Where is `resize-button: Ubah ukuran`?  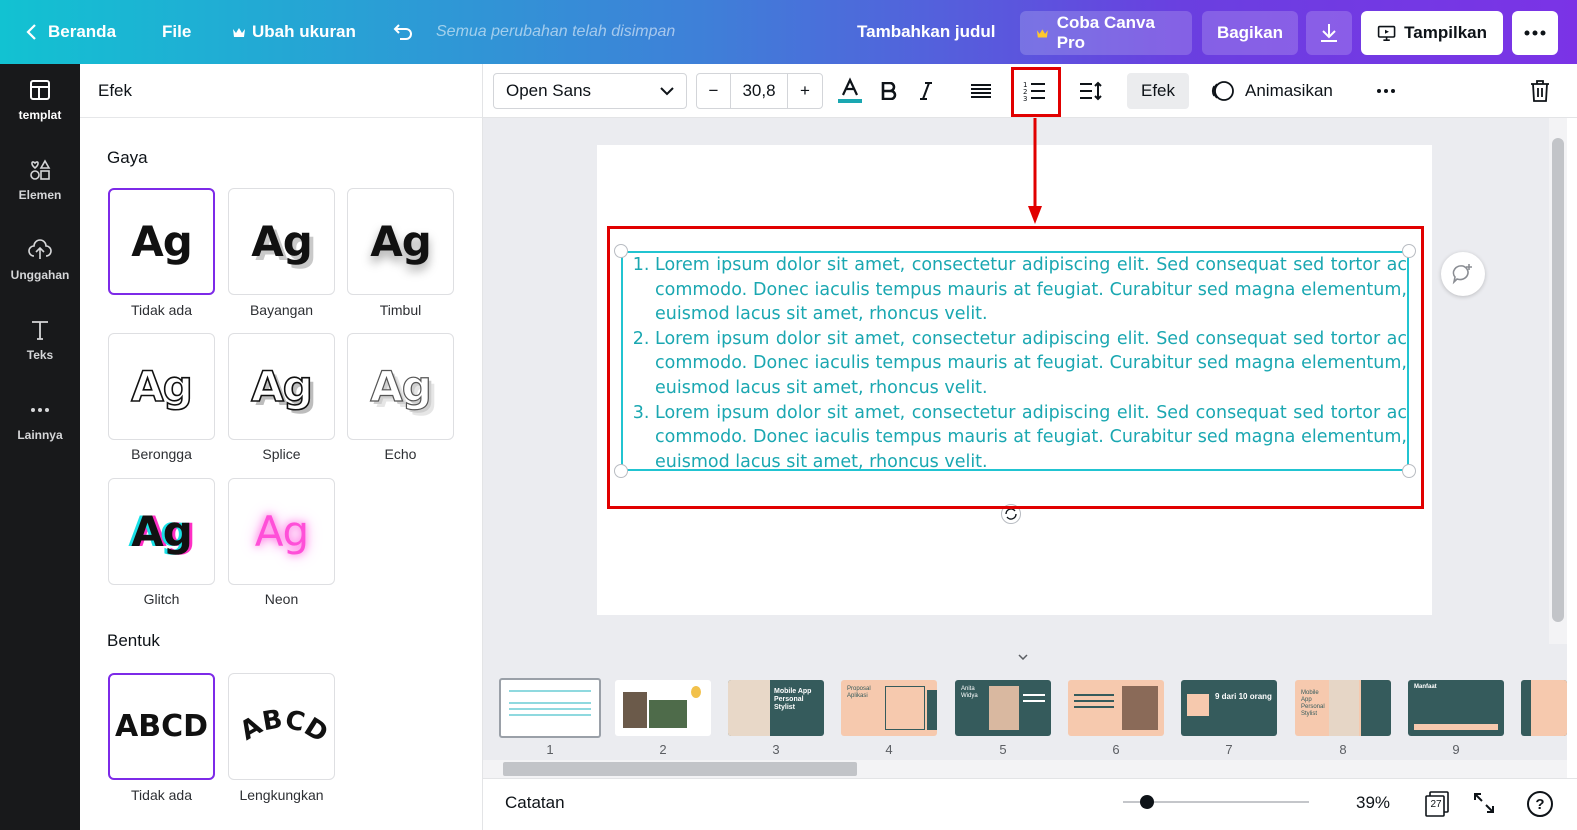
resize-button: Ubah ukuran is located at coordinates (294, 32).